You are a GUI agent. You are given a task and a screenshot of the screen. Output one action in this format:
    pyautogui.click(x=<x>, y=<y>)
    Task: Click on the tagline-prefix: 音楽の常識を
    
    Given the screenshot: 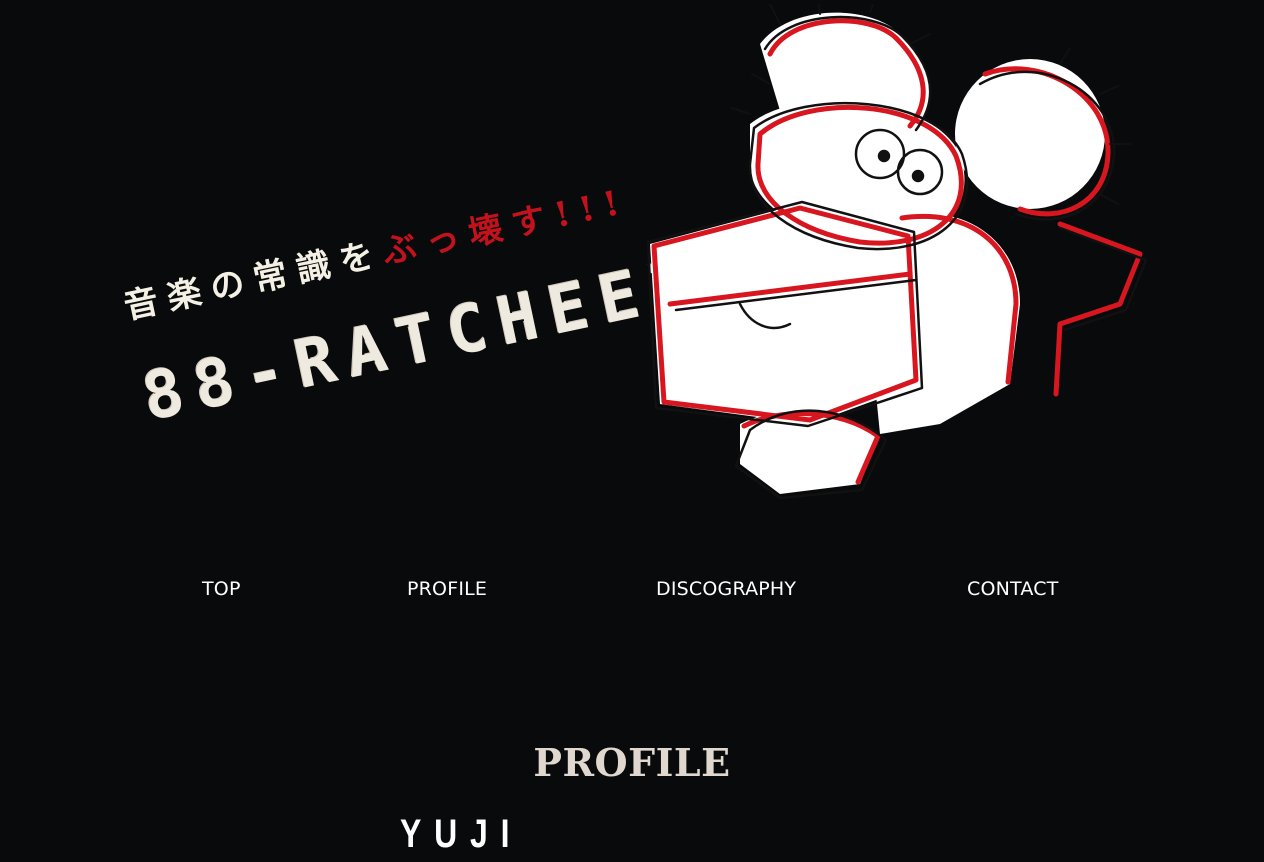 What is the action you would take?
    pyautogui.click(x=254, y=280)
    